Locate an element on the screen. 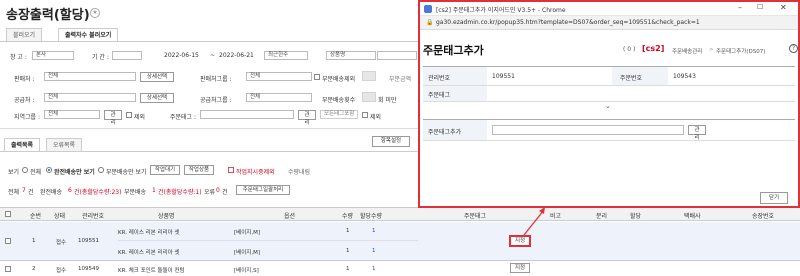  date-sep: ~ is located at coordinates (213, 55).